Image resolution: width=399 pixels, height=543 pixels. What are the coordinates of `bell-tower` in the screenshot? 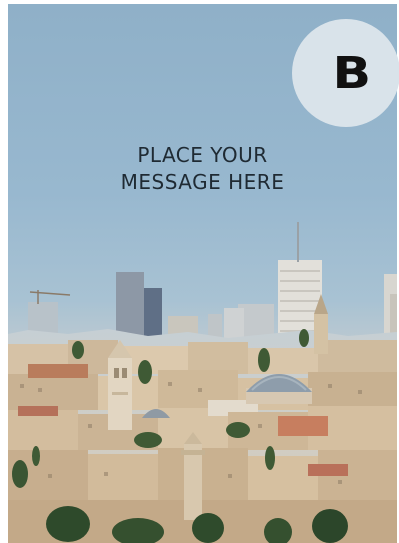 It's located at (120, 385).